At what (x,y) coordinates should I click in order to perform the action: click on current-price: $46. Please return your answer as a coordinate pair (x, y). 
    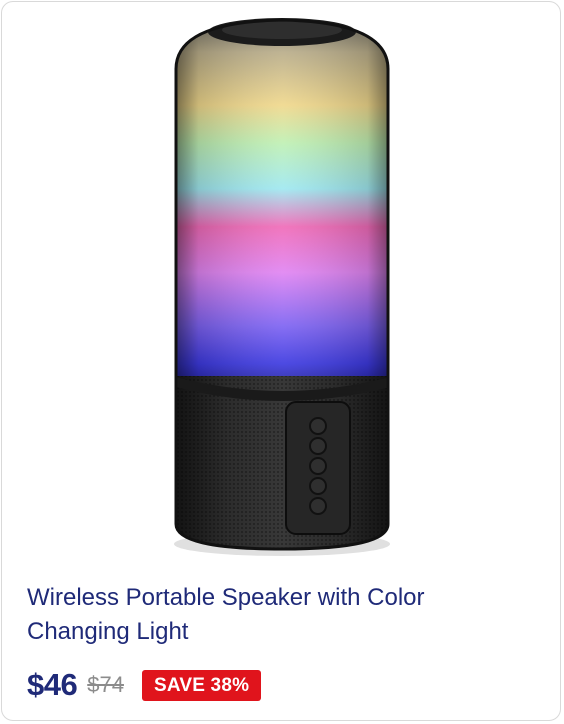
    Looking at the image, I should click on (52, 684).